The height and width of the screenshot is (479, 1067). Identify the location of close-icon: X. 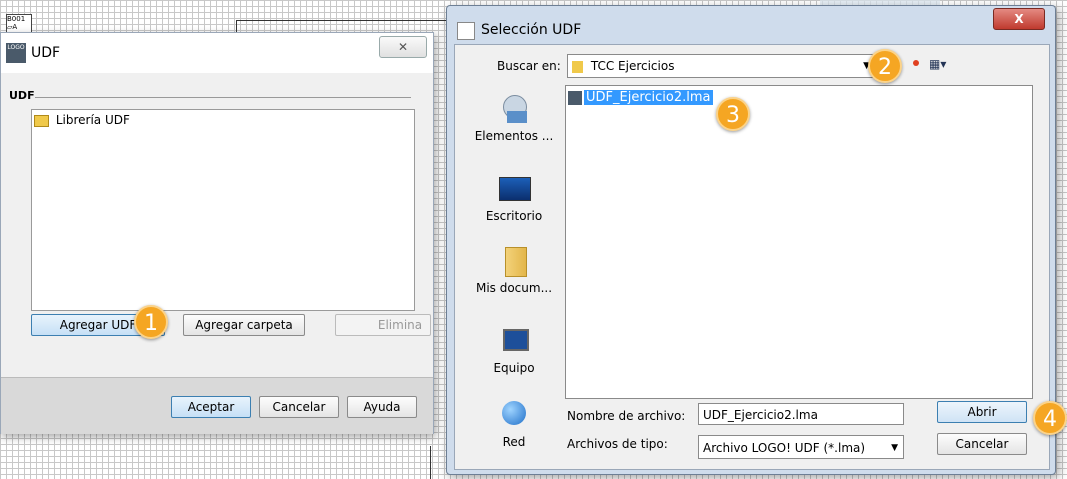
(1019, 19).